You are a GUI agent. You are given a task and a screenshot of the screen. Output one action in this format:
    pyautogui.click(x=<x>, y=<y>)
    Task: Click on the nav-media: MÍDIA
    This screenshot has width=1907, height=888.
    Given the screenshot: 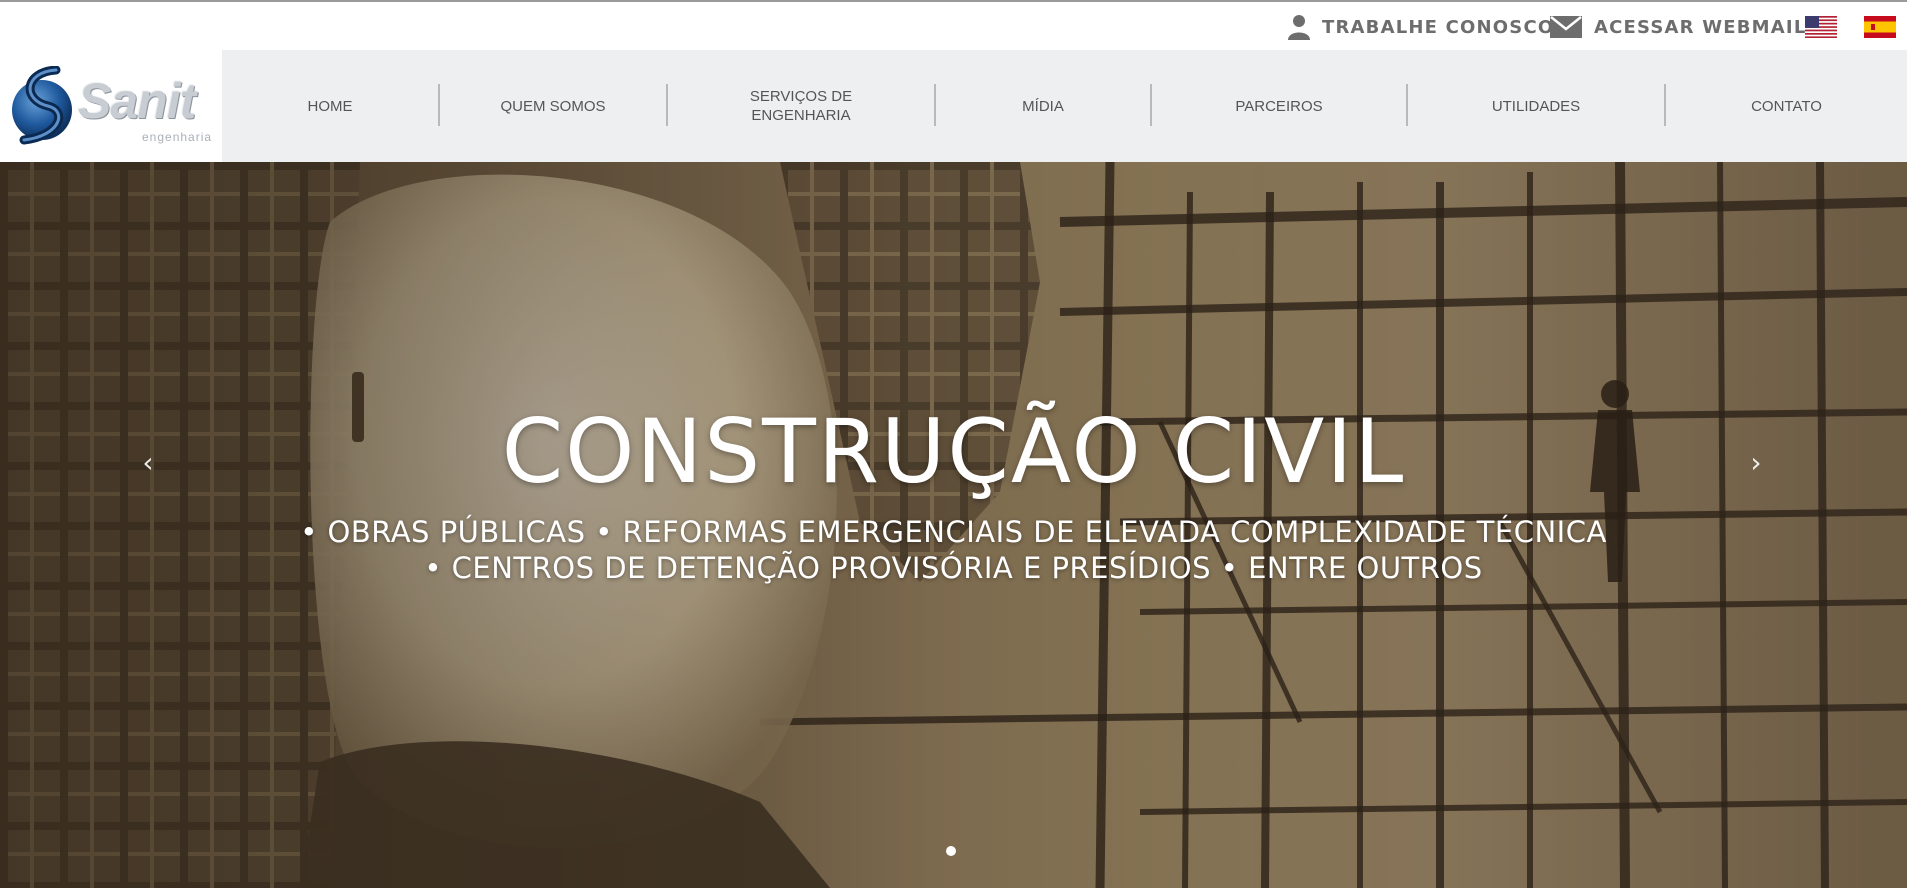 What is the action you would take?
    pyautogui.click(x=1043, y=106)
    